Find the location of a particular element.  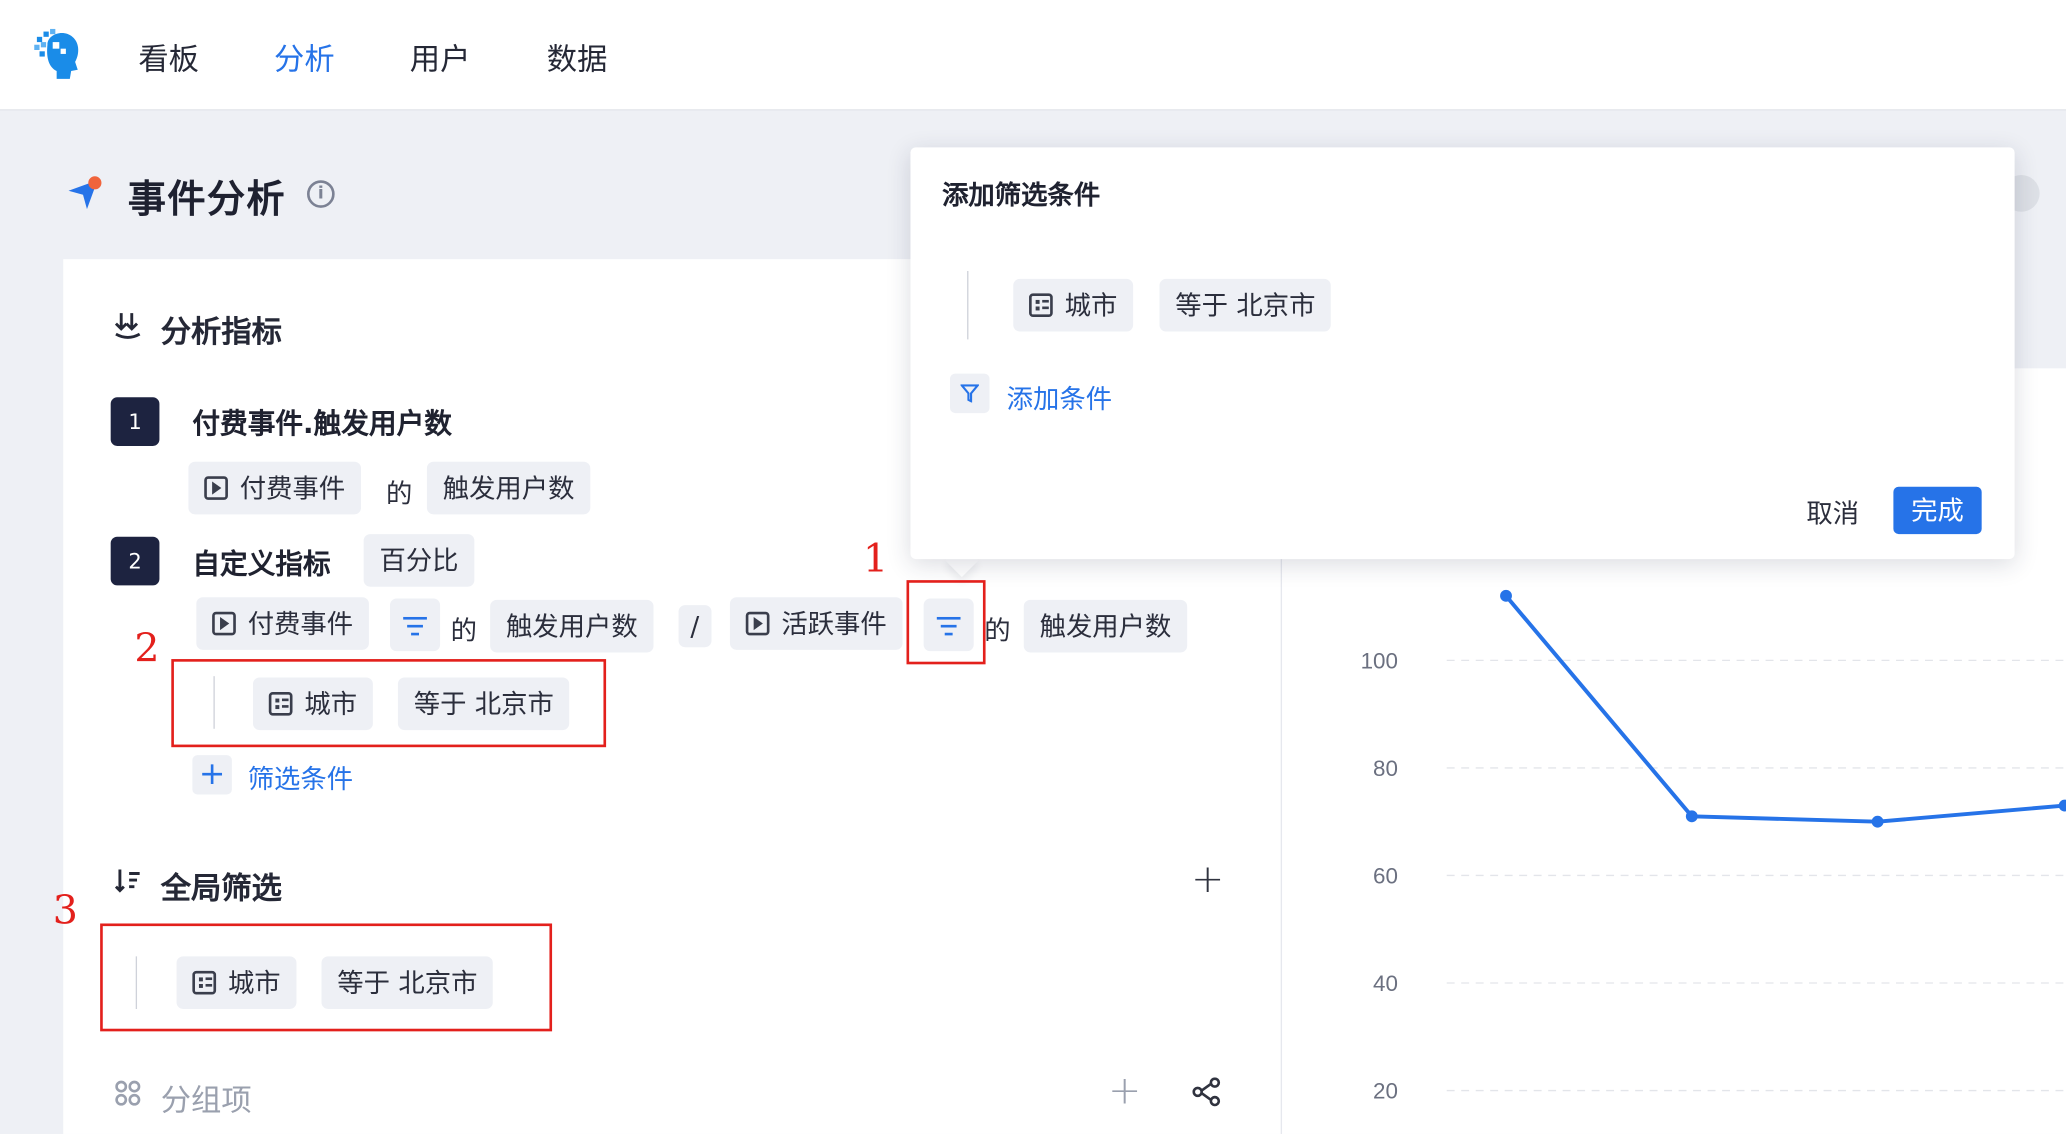

y-tick-label: 100 is located at coordinates (1379, 660).